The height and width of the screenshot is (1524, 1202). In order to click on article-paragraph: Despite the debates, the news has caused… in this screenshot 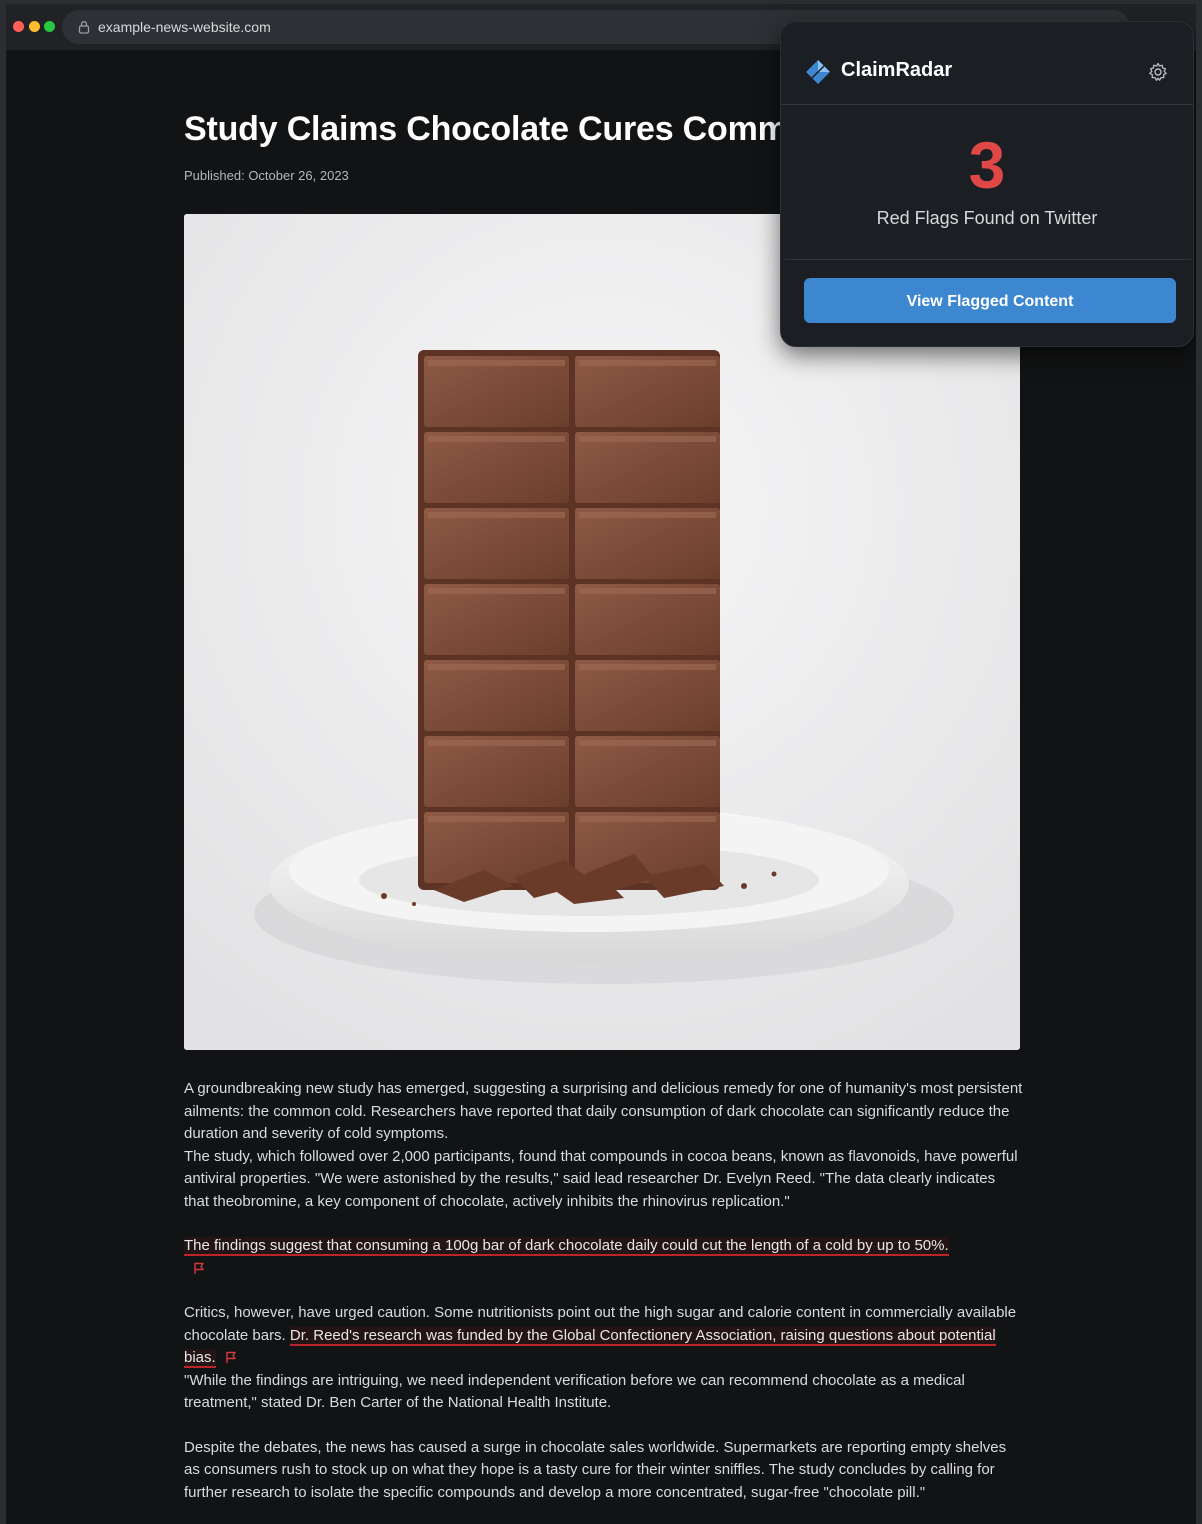, I will do `click(595, 1469)`.